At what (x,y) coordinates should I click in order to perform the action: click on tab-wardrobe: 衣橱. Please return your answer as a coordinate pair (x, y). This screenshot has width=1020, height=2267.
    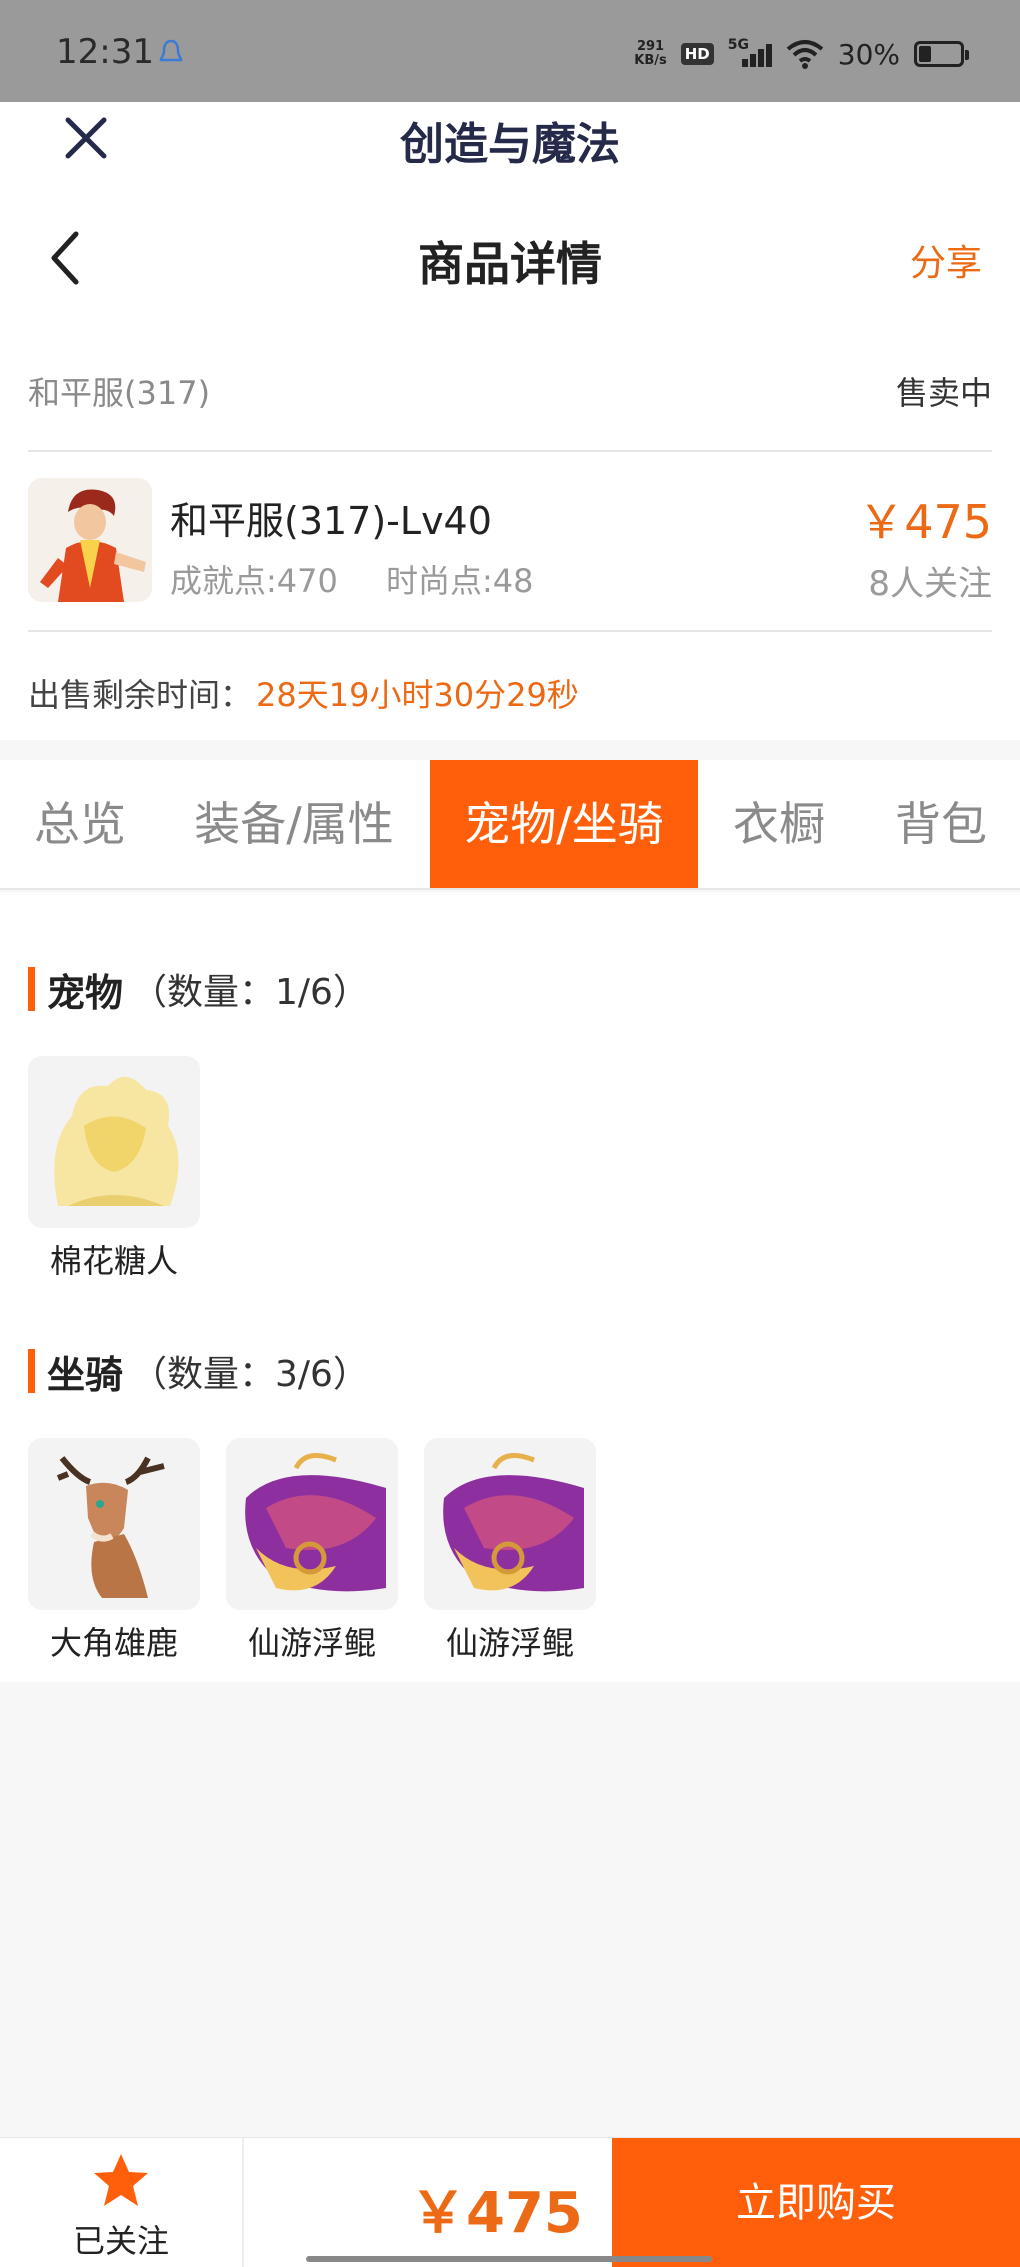
    Looking at the image, I should click on (779, 824).